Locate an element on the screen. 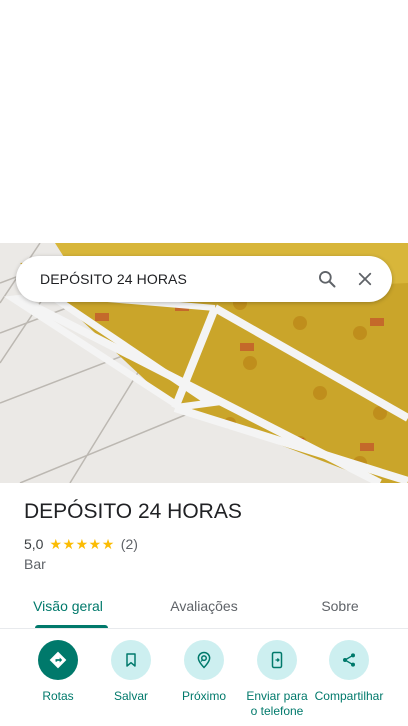 The width and height of the screenshot is (408, 726). send-to-phone-label: Enviar para o telefone is located at coordinates (277, 703).